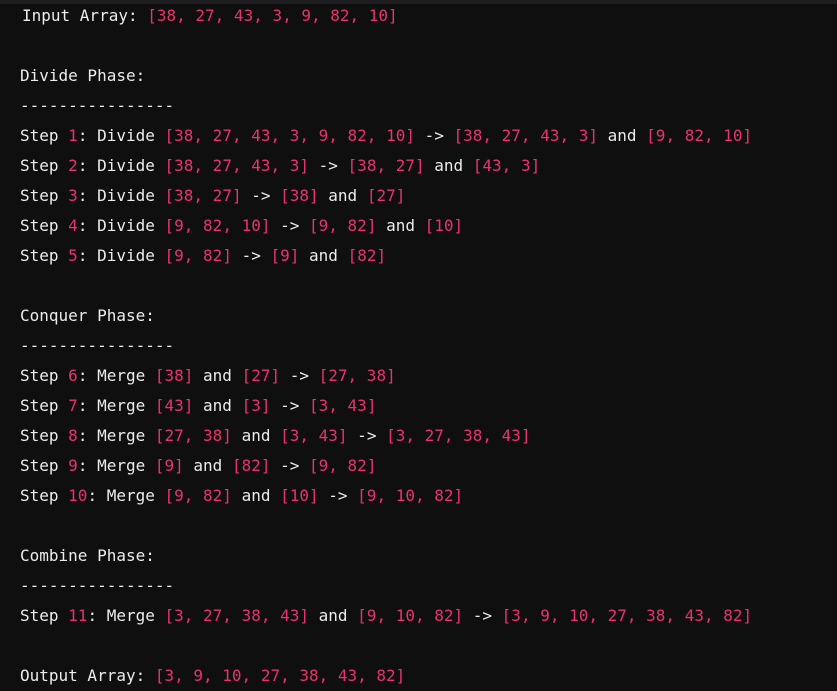  What do you see at coordinates (198, 405) in the screenshot?
I see `conquer-step-7: Step 7: Merge [43] and [3] -> [3, 43]` at bounding box center [198, 405].